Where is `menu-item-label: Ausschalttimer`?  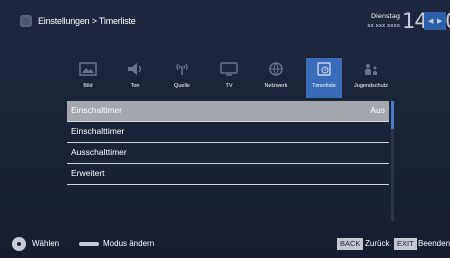 menu-item-label: Ausschalttimer is located at coordinates (99, 152).